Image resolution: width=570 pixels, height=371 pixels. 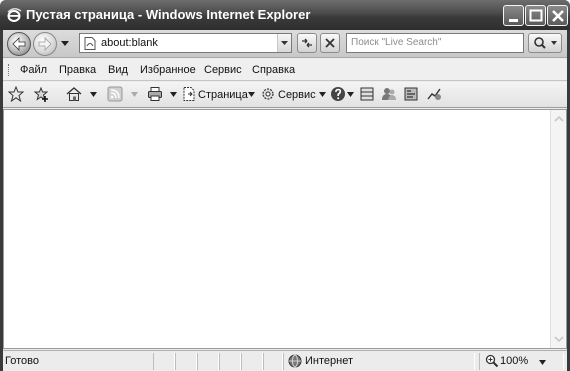 I want to click on research-icon, so click(x=367, y=94).